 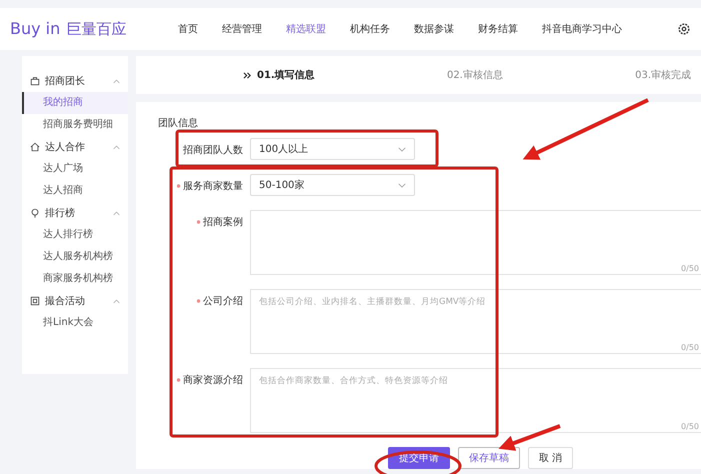 What do you see at coordinates (210, 380) in the screenshot?
I see `field-label: 商家资源介绍` at bounding box center [210, 380].